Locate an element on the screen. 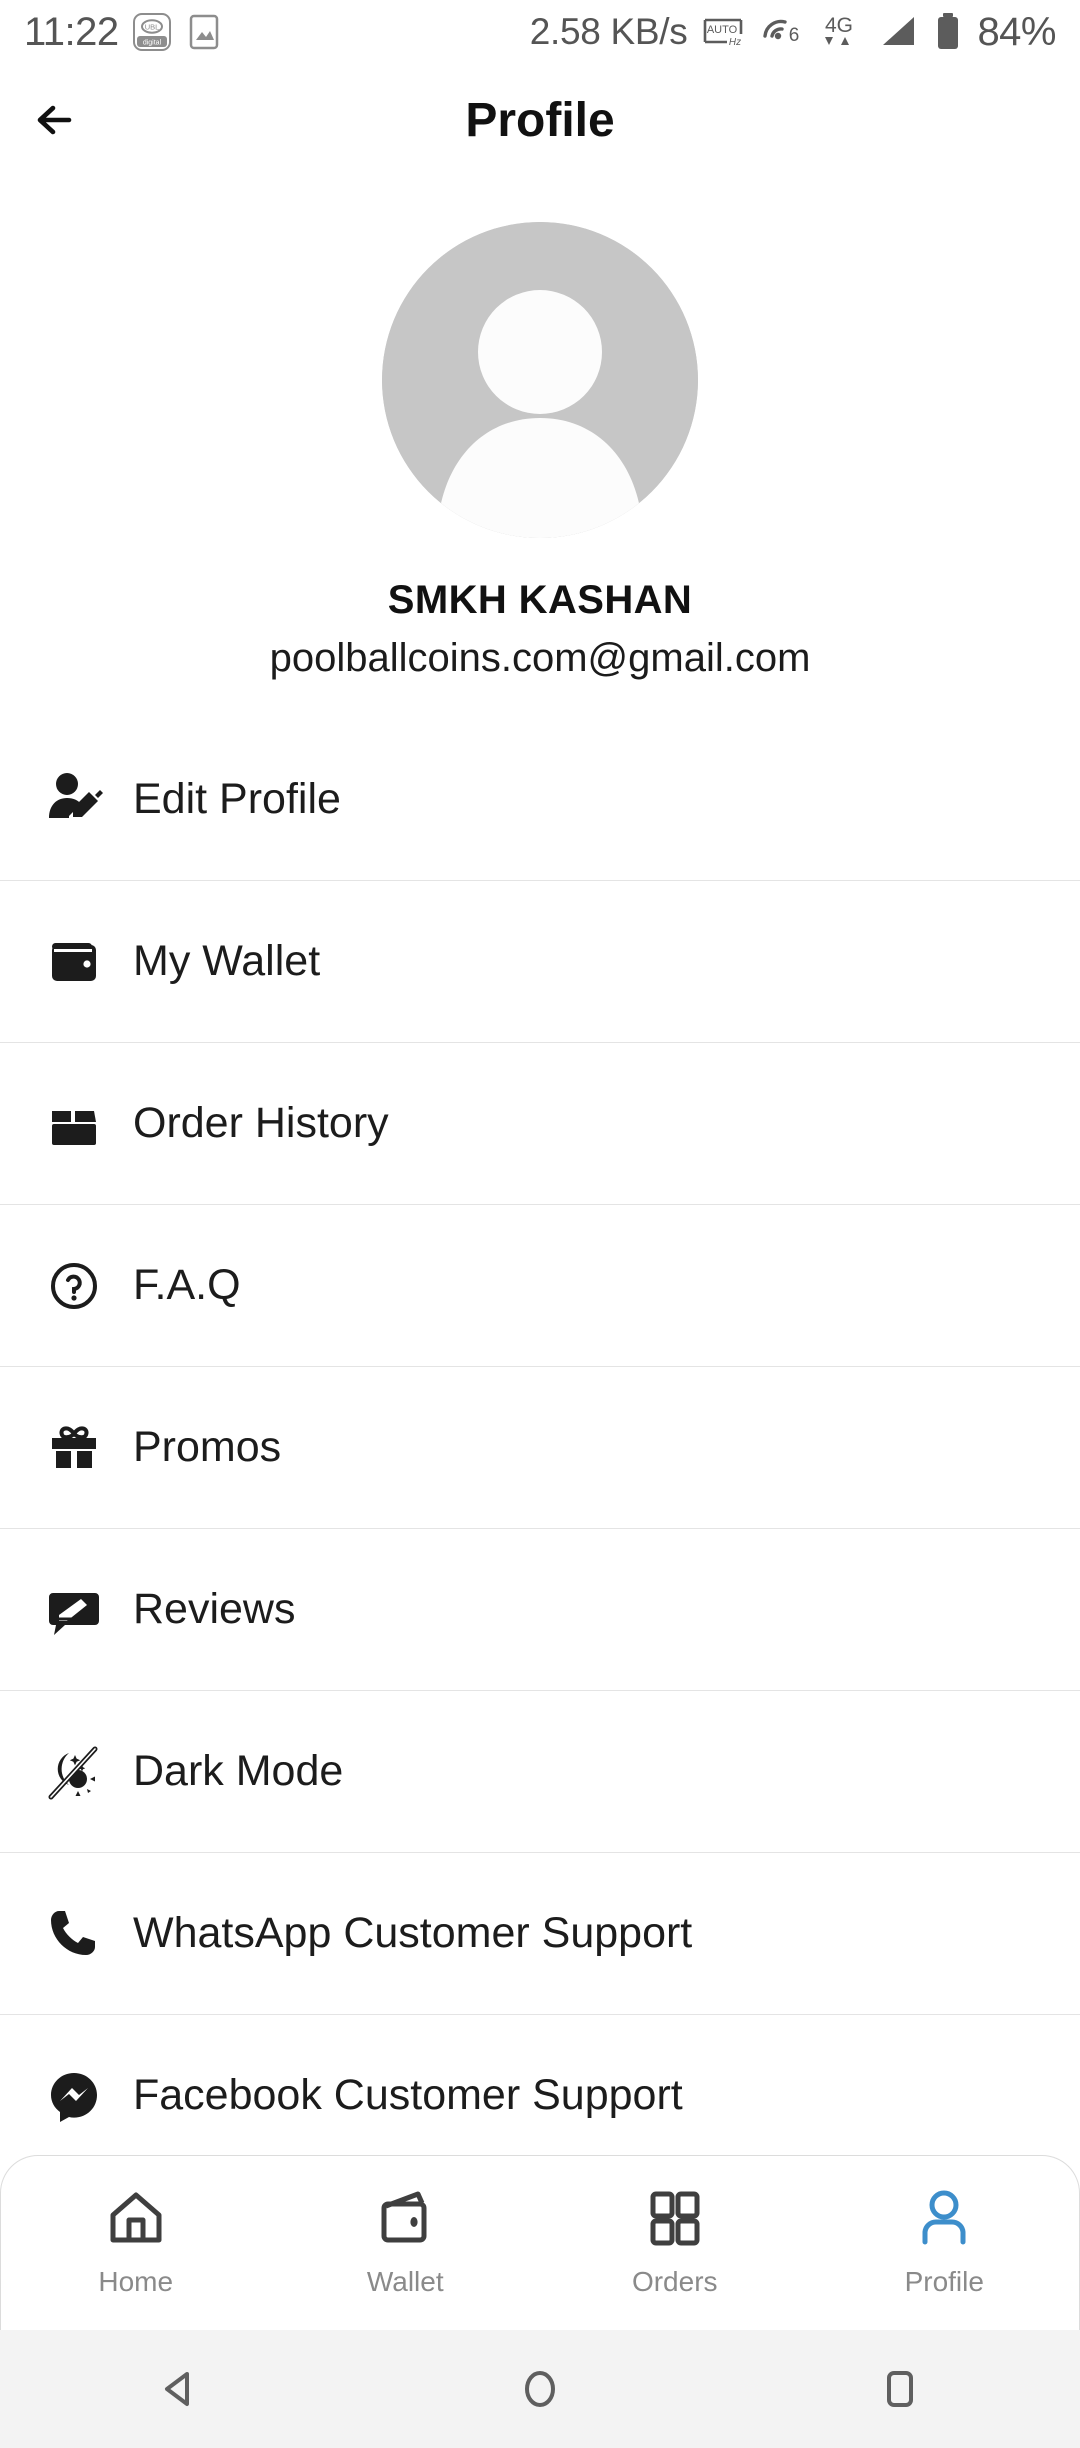  nav-item-label: Wallet is located at coordinates (405, 2281).